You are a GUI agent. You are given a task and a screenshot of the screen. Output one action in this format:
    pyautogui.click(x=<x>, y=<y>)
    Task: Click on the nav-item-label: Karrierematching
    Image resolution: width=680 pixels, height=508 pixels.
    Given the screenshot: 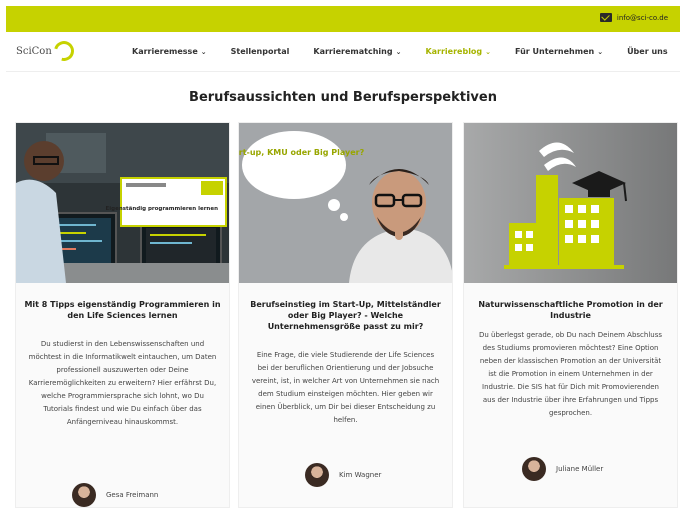 What is the action you would take?
    pyautogui.click(x=353, y=51)
    